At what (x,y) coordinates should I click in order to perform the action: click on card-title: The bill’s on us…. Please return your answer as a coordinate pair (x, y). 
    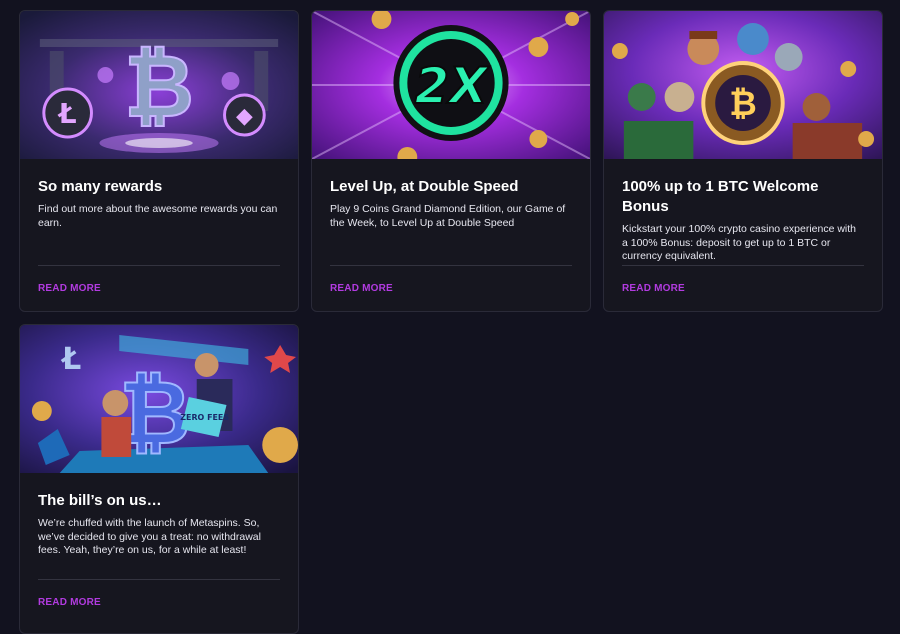
    Looking at the image, I should click on (100, 500).